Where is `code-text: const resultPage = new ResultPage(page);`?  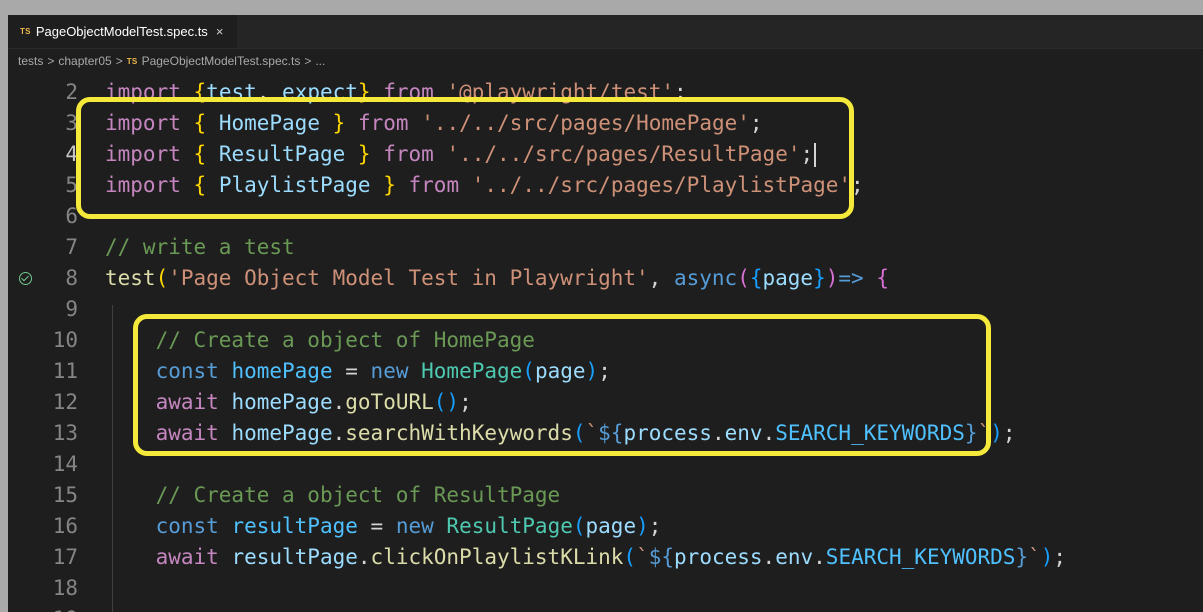
code-text: const resultPage = new ResultPage(page); is located at coordinates (383, 526).